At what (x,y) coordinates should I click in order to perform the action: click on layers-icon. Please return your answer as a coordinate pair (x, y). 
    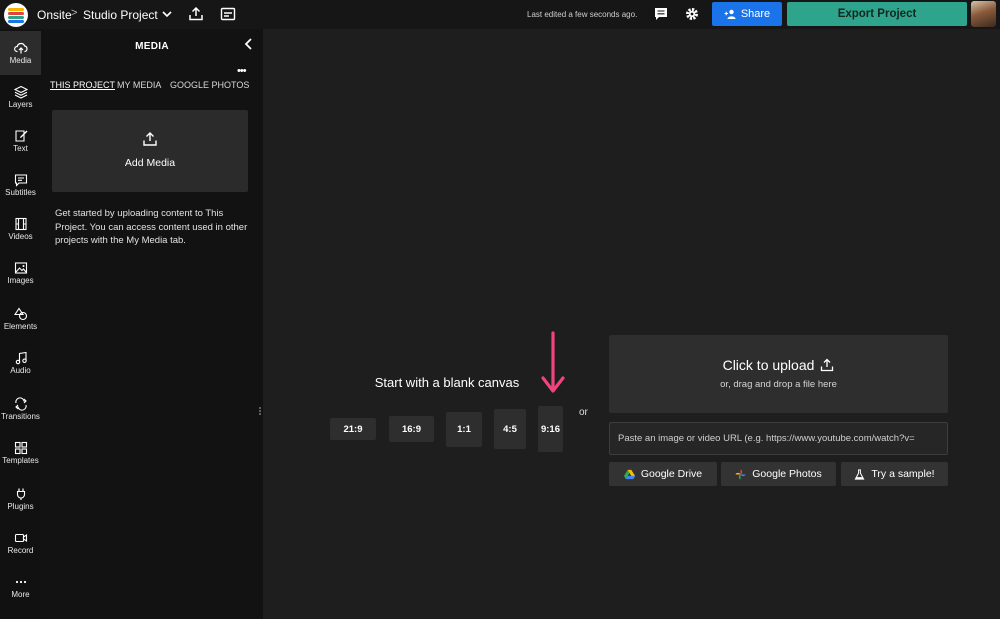
    Looking at the image, I should click on (20, 92).